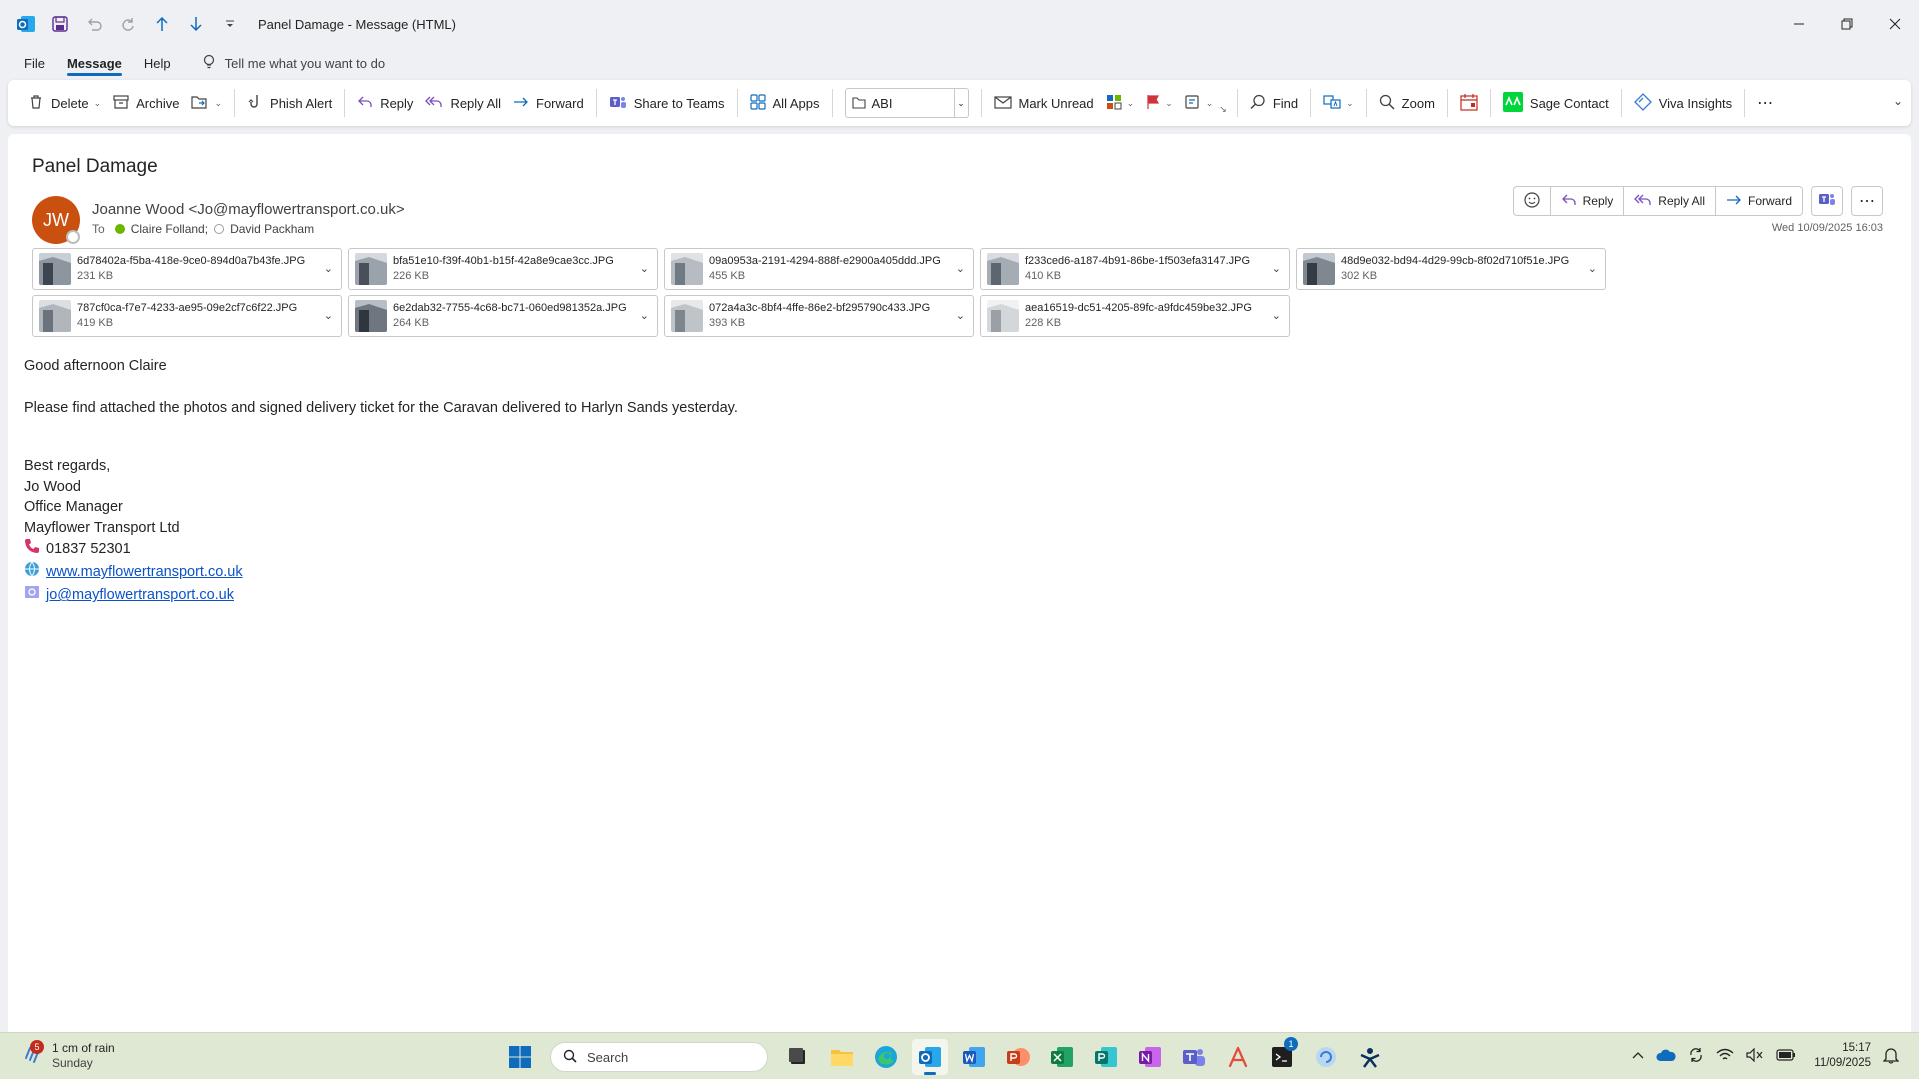 Image resolution: width=1919 pixels, height=1079 pixels. Describe the element at coordinates (294, 63) in the screenshot. I see `tell-me-search: Tell me what you want to do` at that location.